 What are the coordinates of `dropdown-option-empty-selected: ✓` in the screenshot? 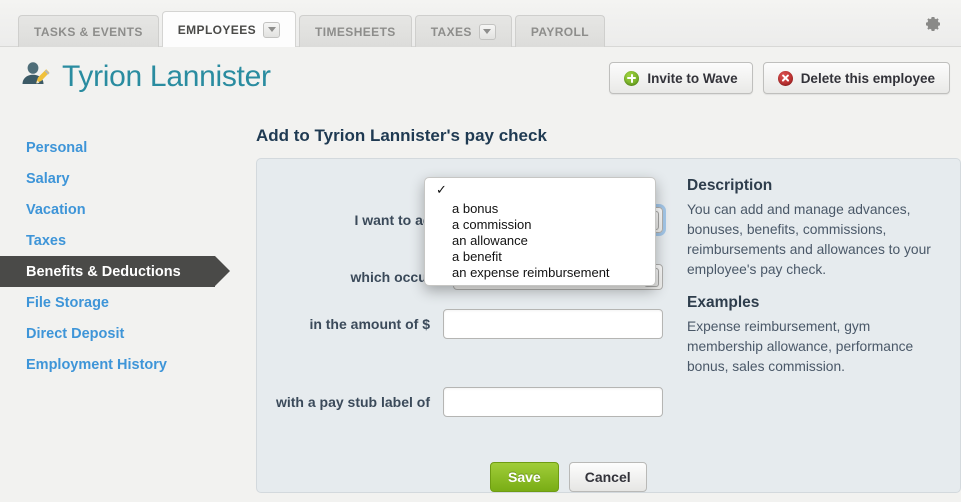 It's located at (540, 191).